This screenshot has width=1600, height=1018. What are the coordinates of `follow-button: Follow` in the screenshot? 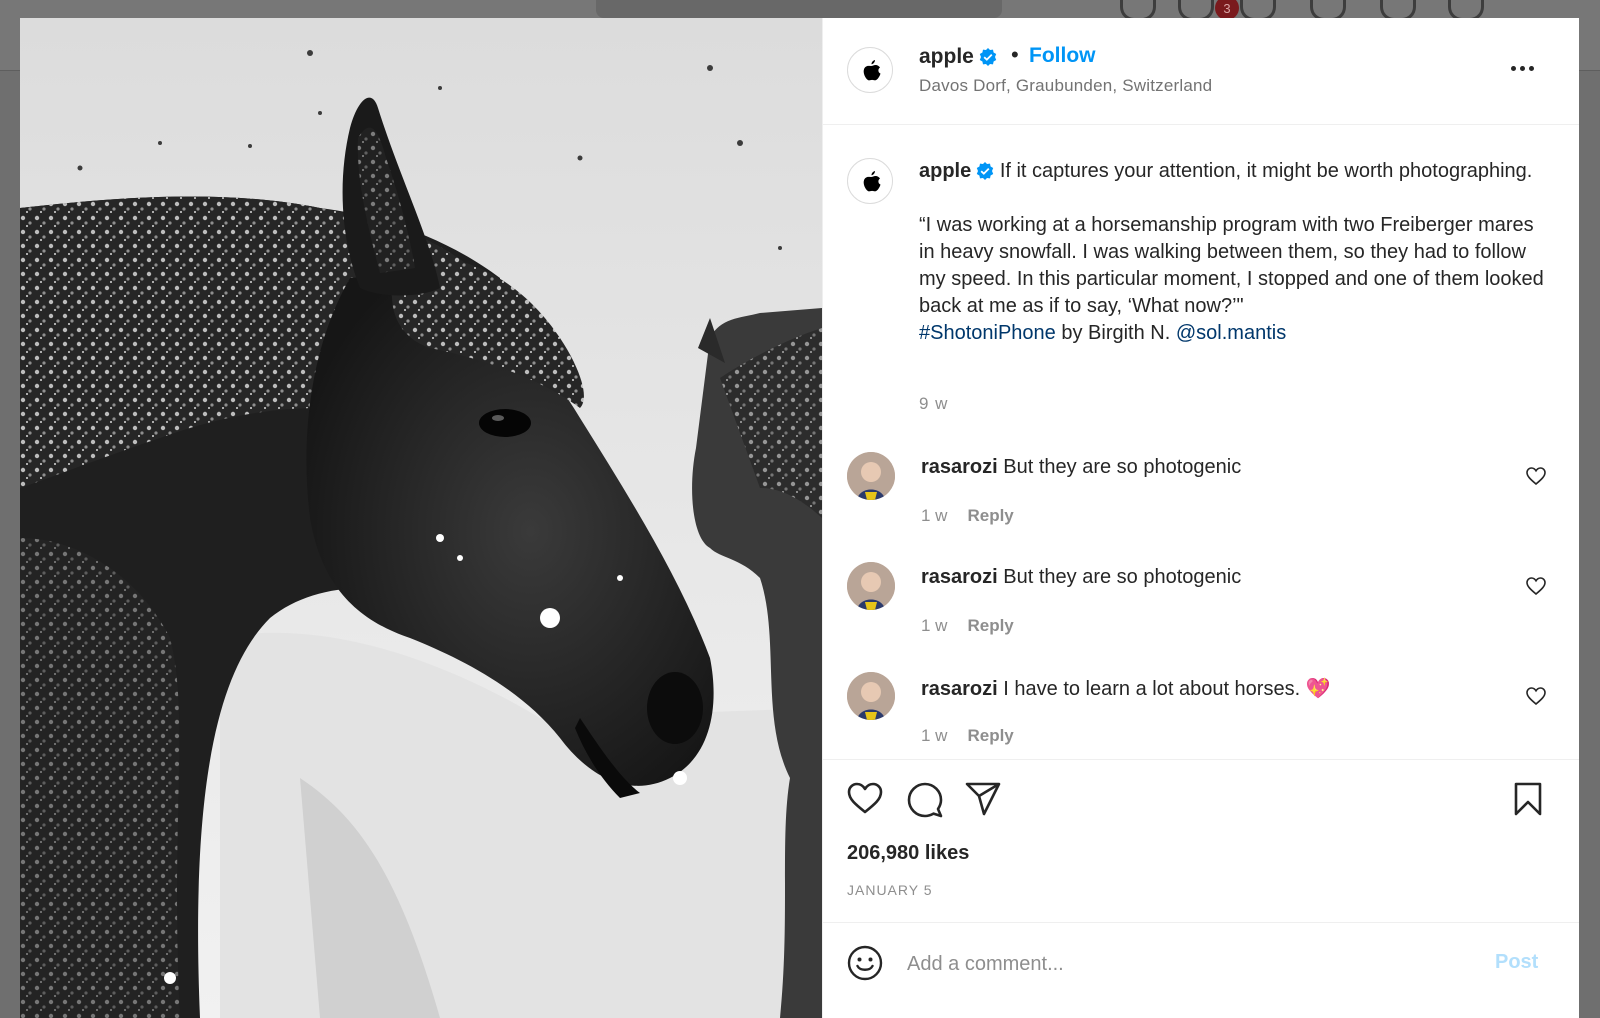 It's located at (1062, 56).